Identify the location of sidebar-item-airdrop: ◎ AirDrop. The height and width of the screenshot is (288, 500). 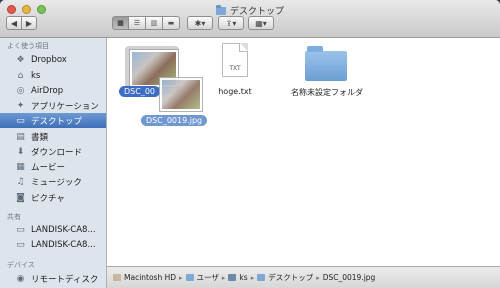
(53, 90).